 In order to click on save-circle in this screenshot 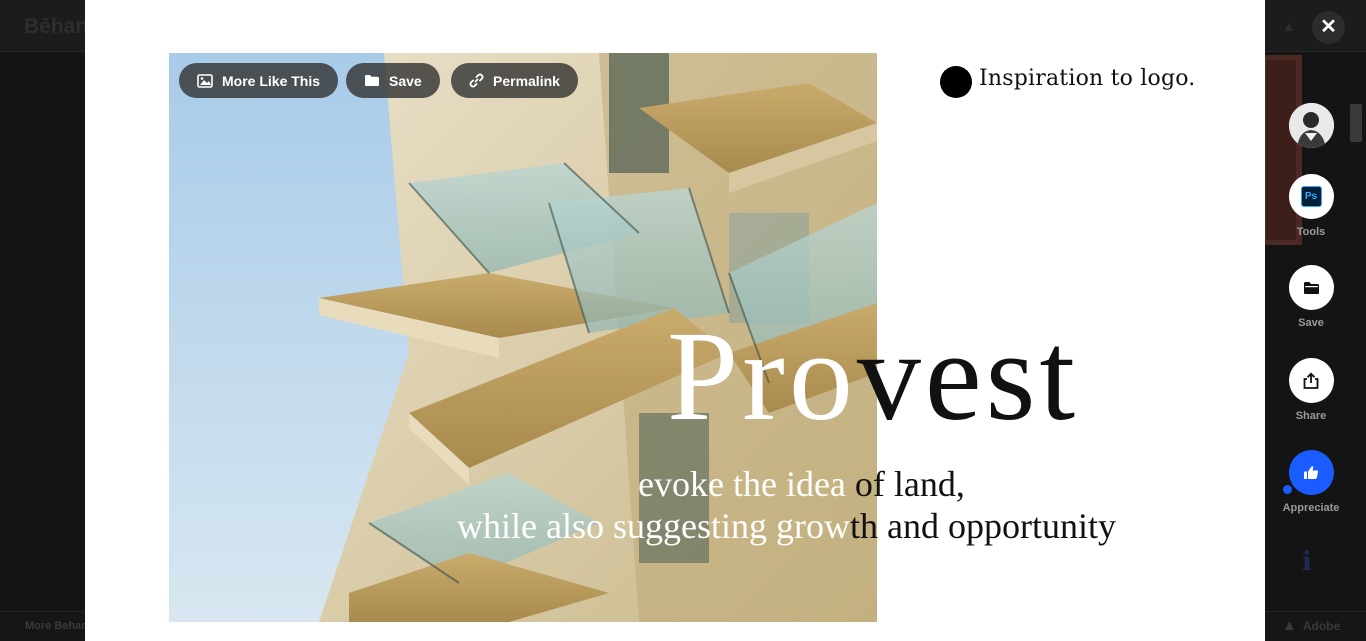, I will do `click(1311, 287)`.